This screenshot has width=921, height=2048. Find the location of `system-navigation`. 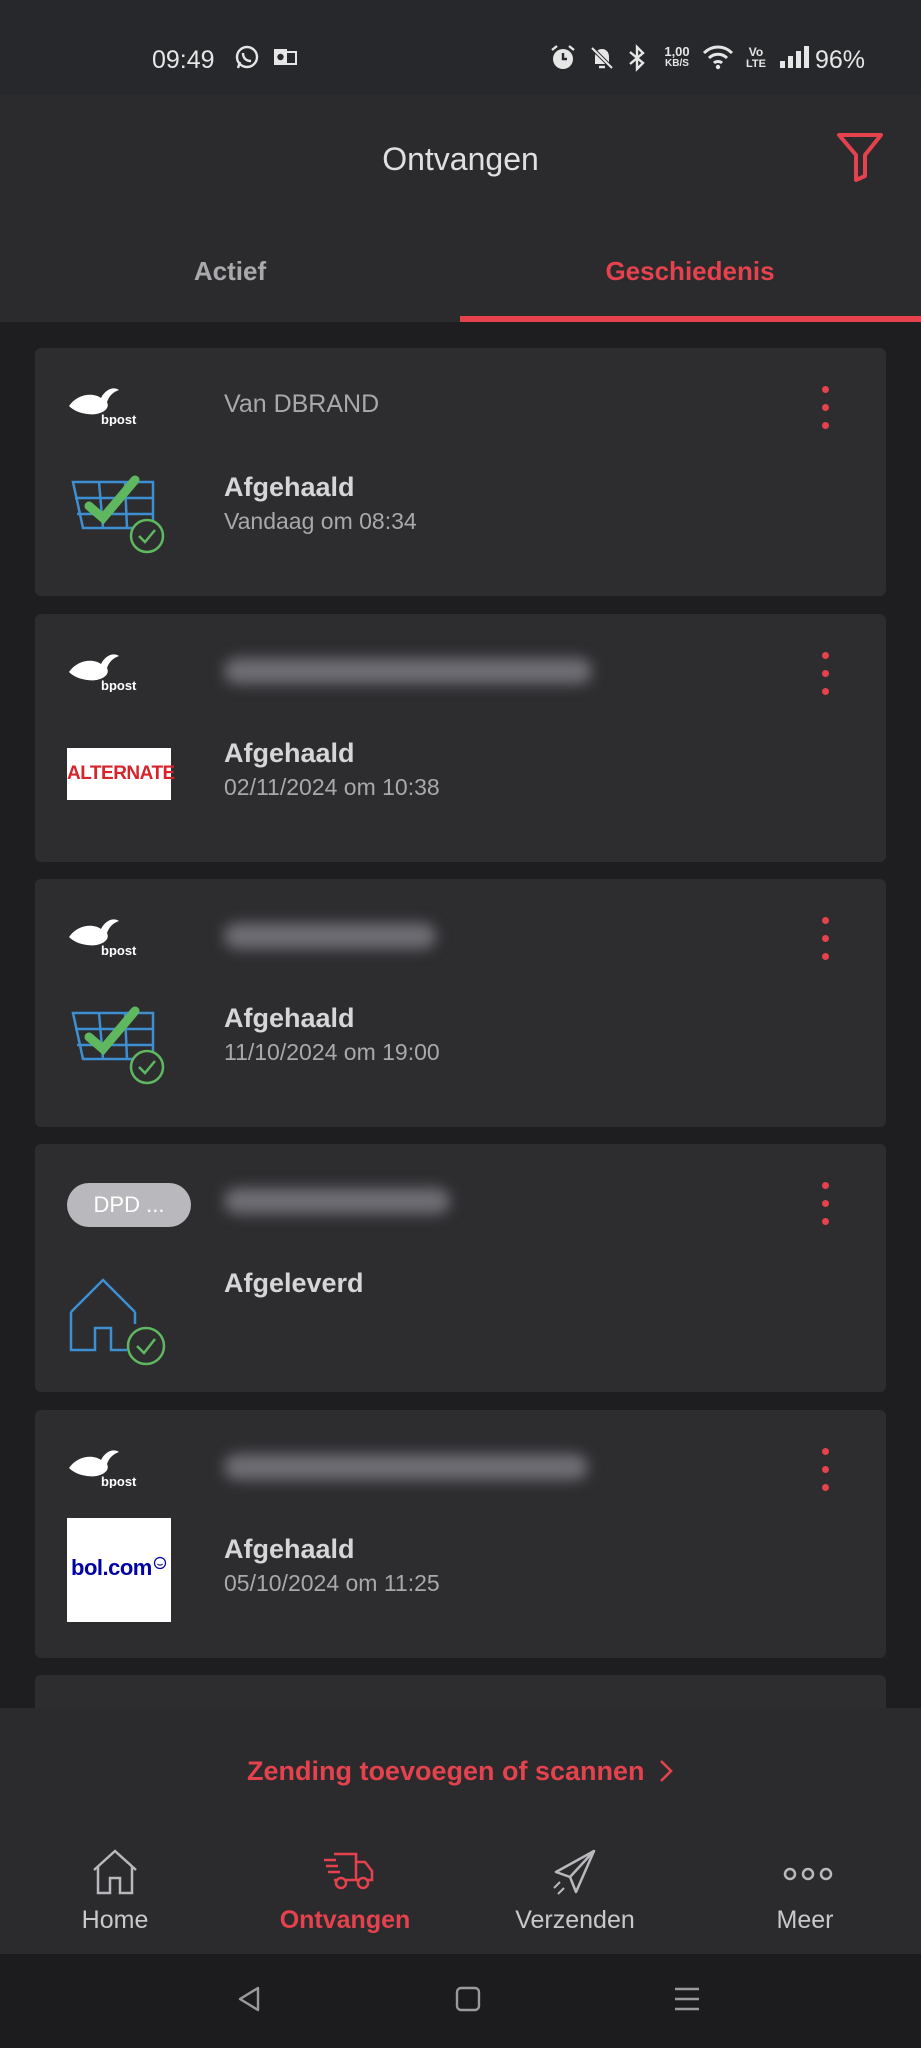

system-navigation is located at coordinates (460, 2001).